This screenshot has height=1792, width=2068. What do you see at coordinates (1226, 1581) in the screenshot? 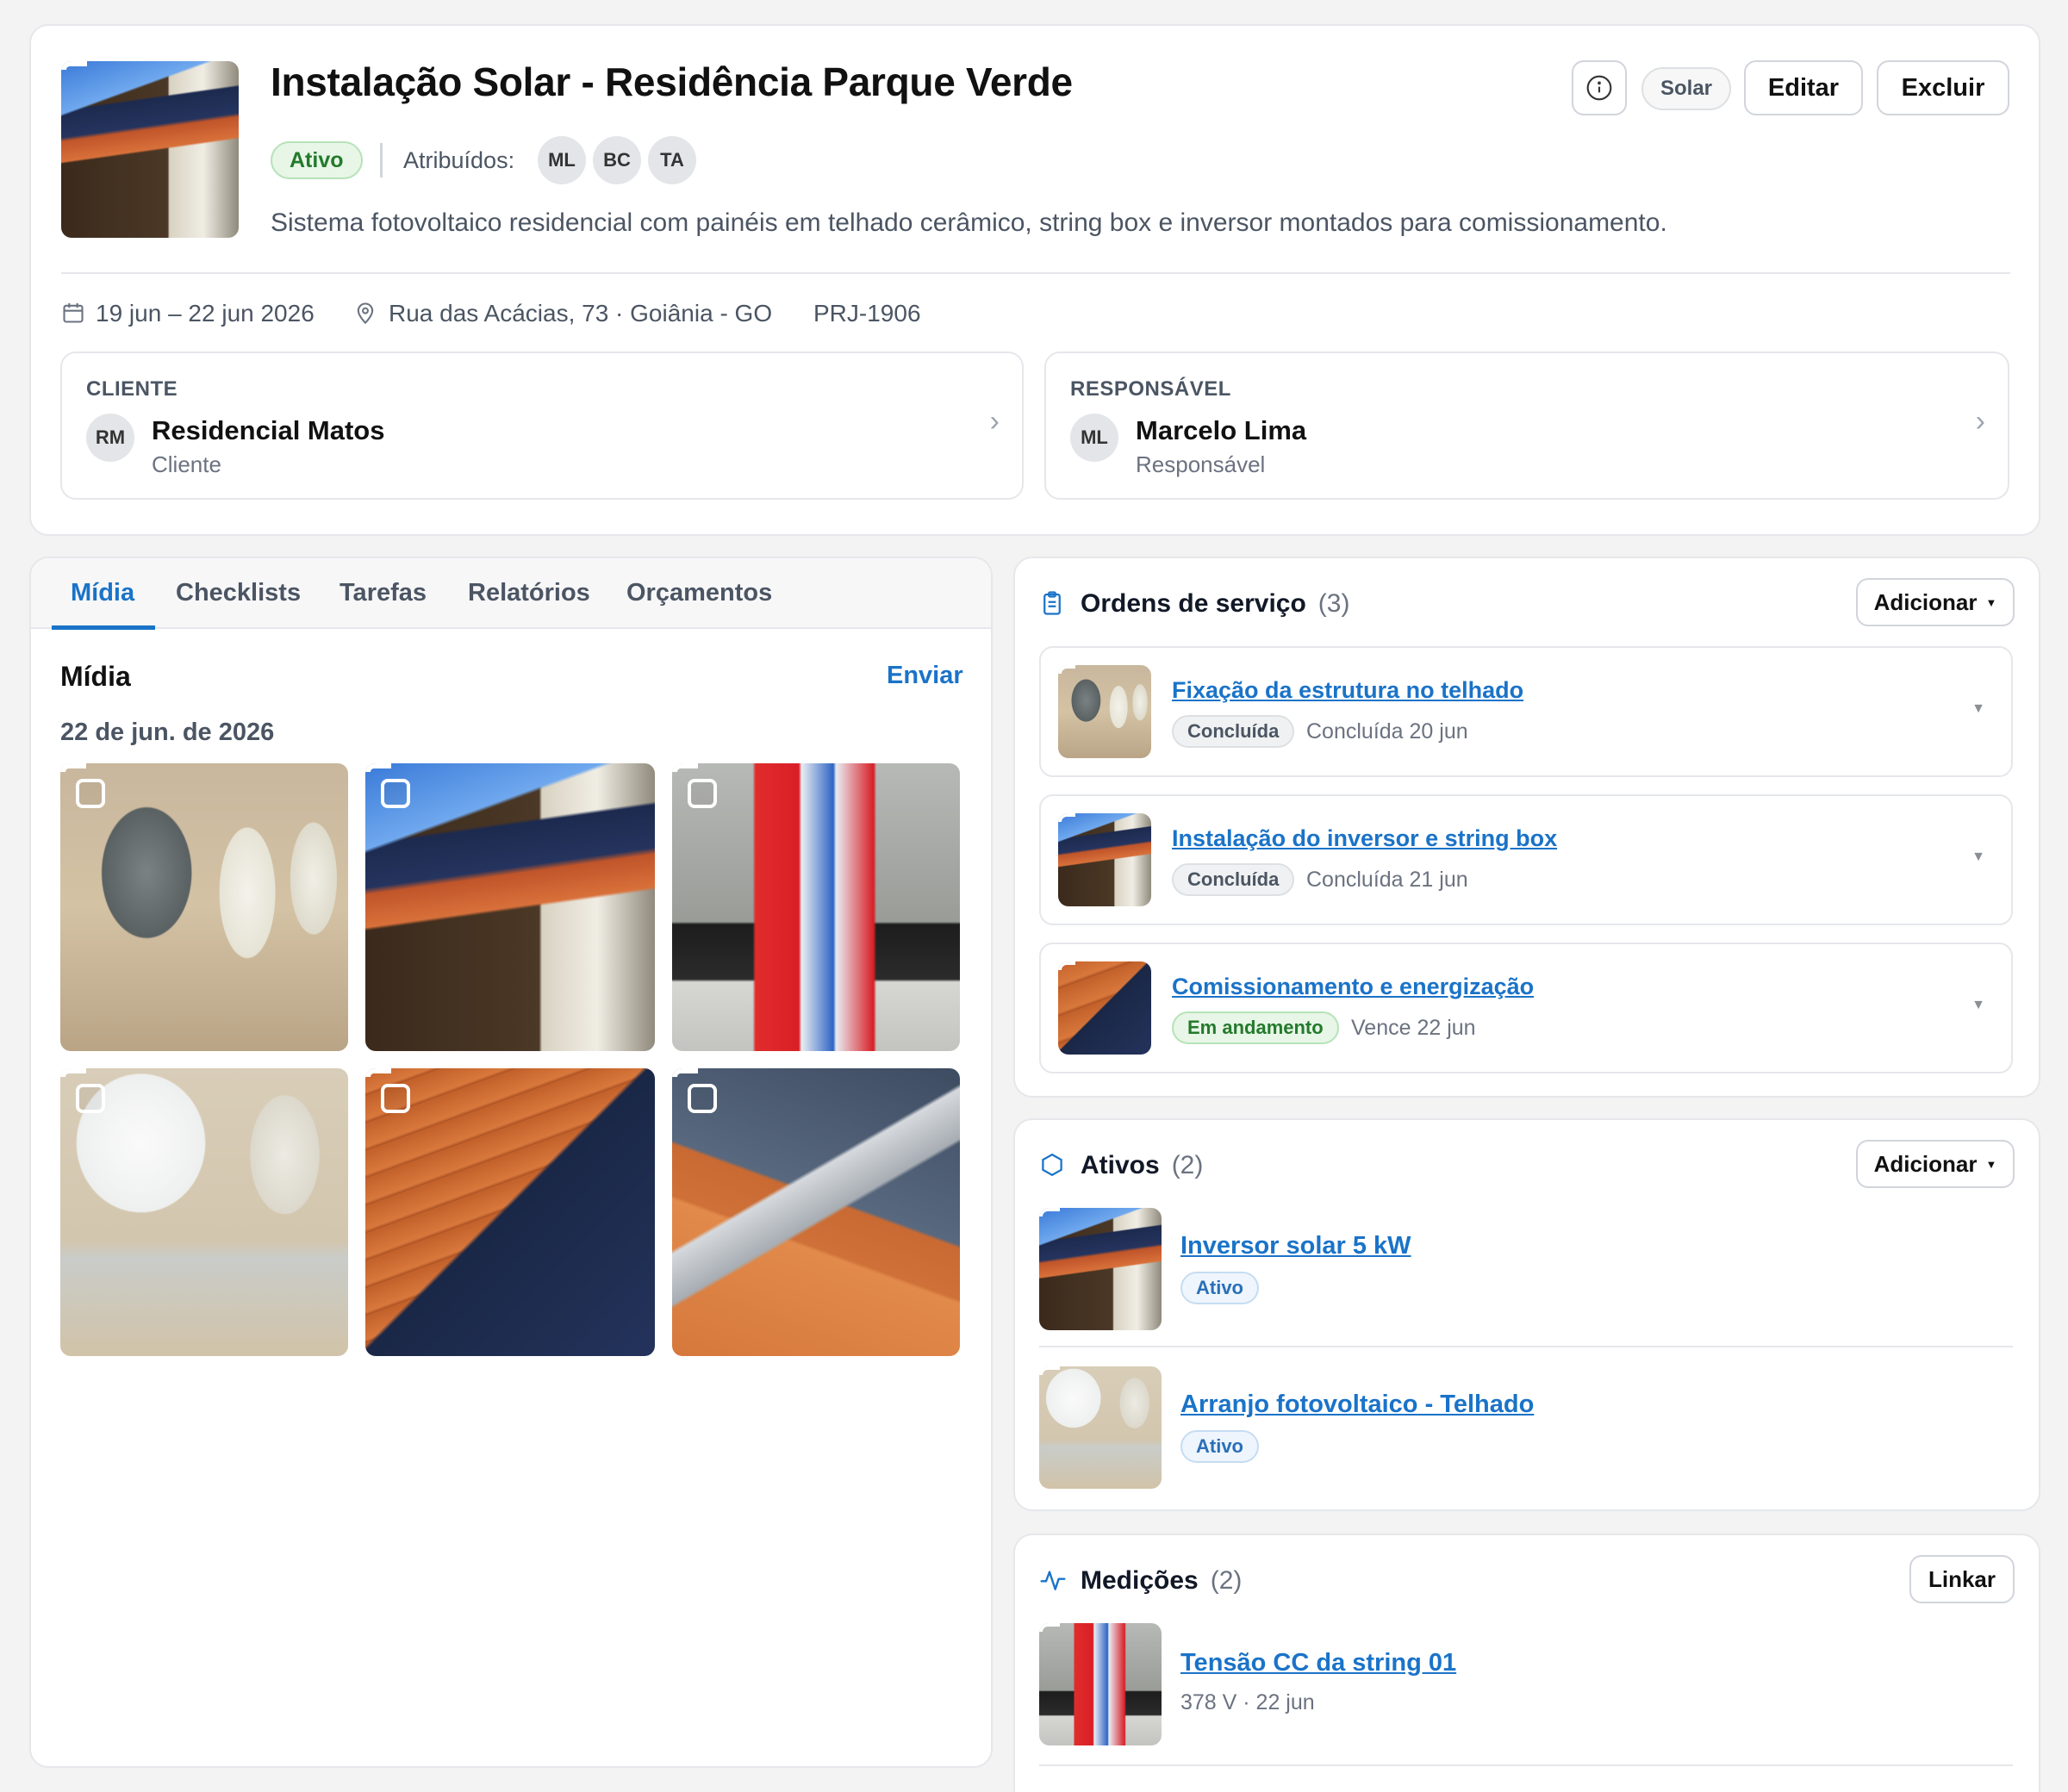
I see `measurements-count: (2)` at bounding box center [1226, 1581].